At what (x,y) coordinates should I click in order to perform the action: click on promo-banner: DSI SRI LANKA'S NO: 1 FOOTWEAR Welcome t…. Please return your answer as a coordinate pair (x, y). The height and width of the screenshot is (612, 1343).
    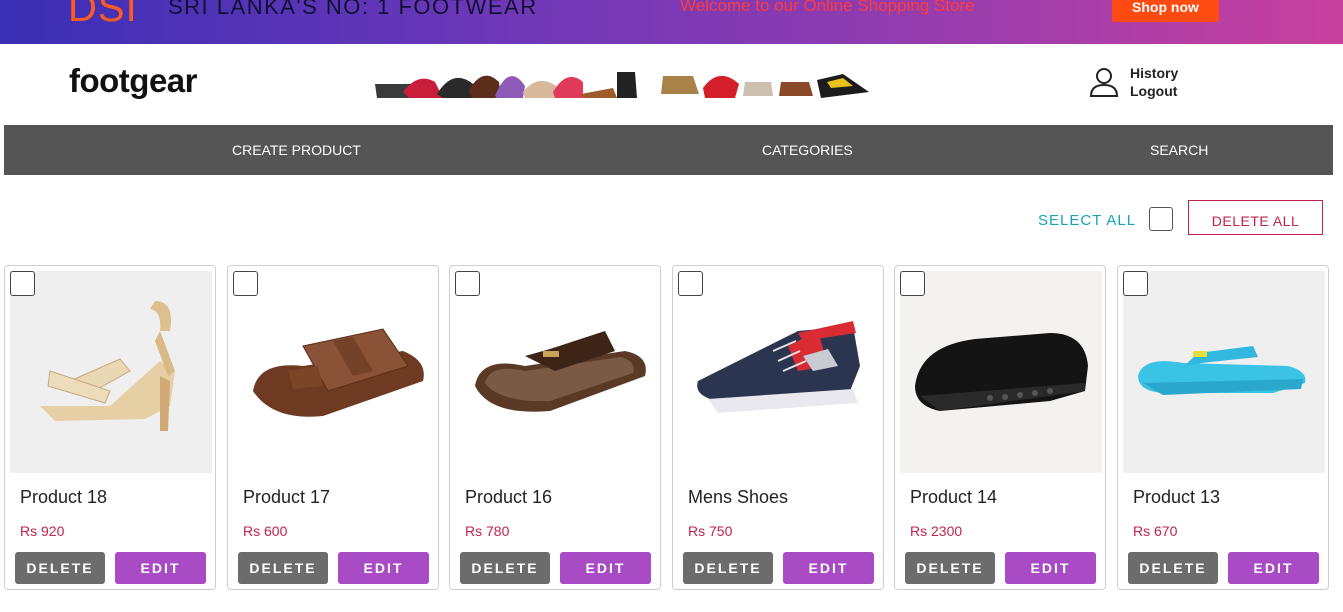
    Looking at the image, I should click on (671, 22).